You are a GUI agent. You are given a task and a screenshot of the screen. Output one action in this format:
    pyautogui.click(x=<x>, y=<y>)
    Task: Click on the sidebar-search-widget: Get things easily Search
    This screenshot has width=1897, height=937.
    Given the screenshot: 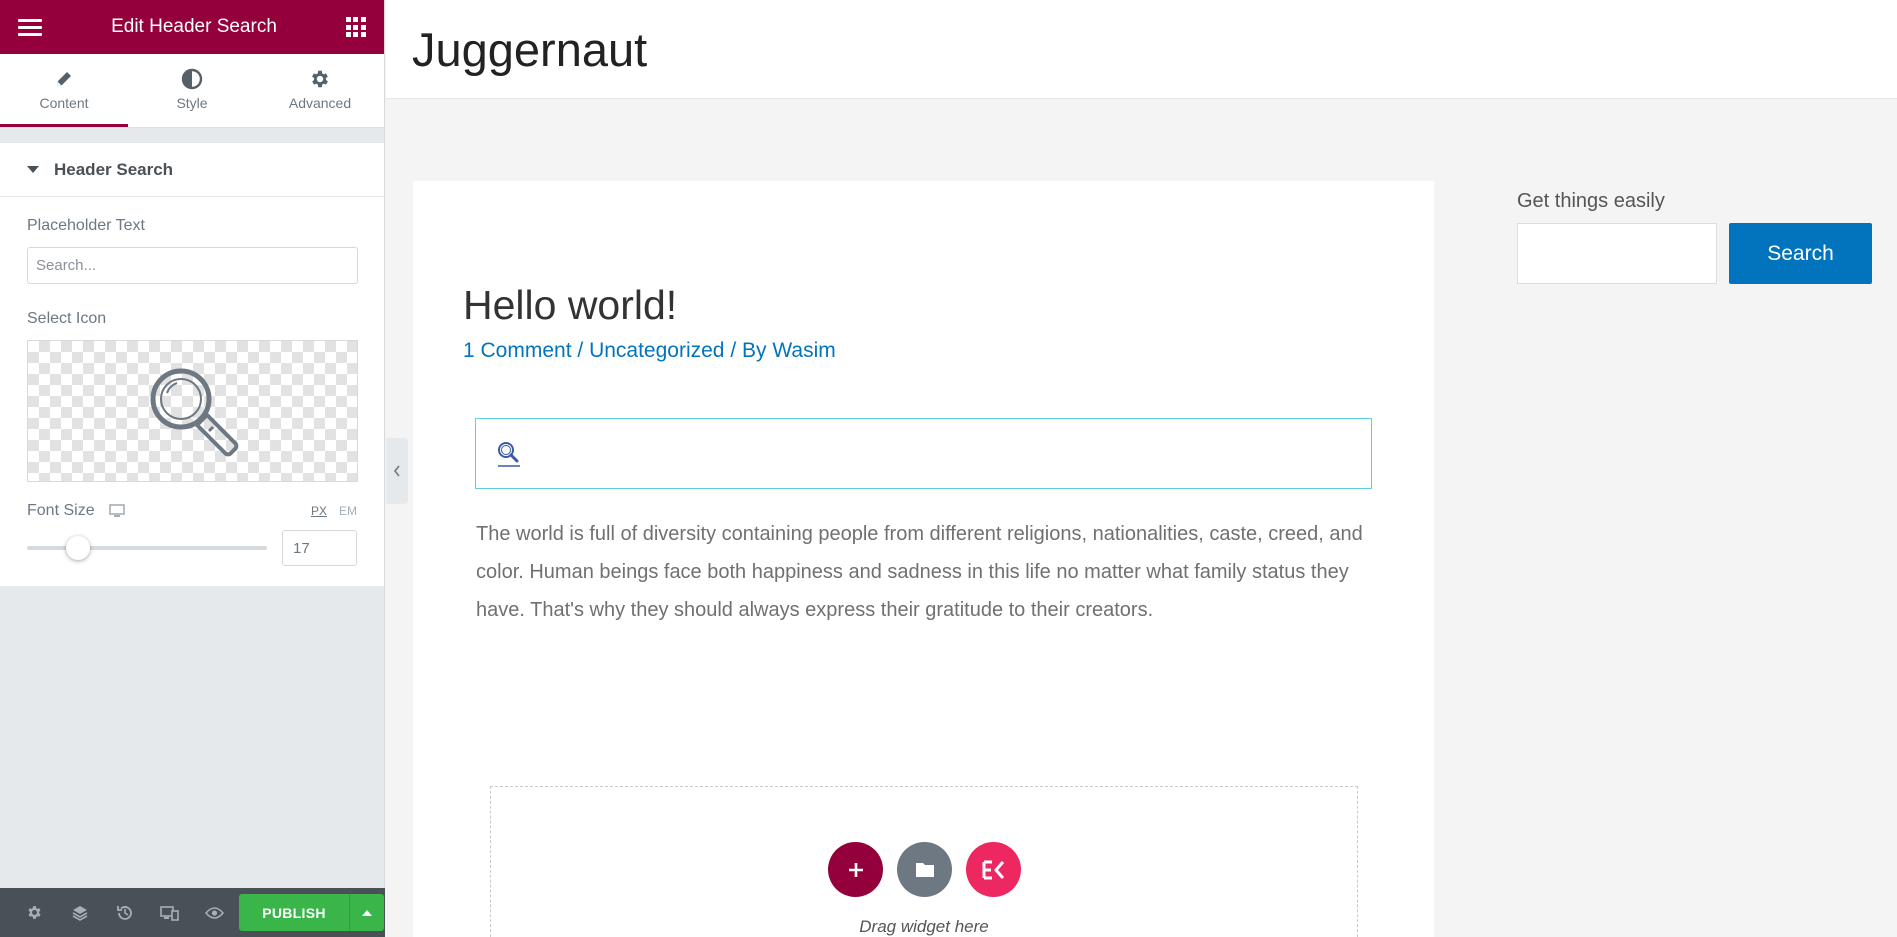 What is the action you would take?
    pyautogui.click(x=1694, y=237)
    